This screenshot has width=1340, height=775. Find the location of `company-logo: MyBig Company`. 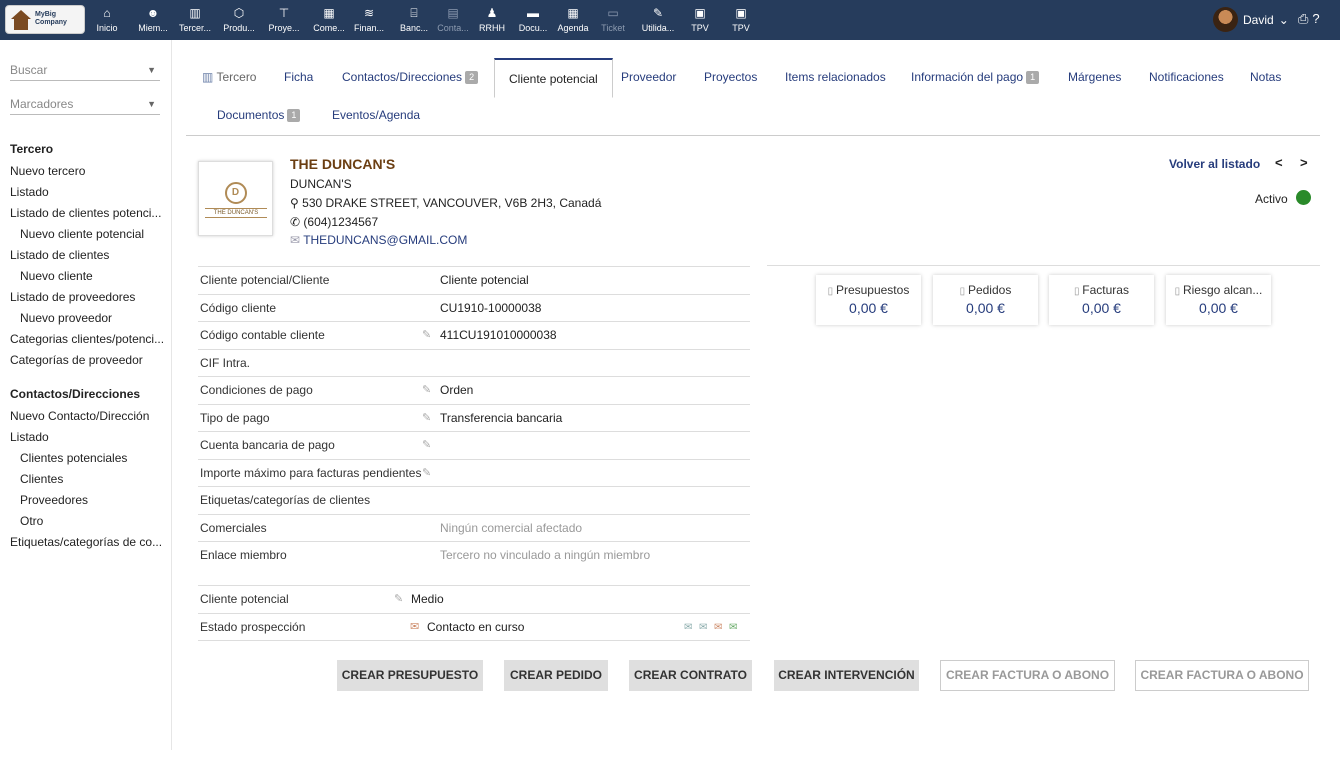

company-logo: MyBig Company is located at coordinates (45, 19).